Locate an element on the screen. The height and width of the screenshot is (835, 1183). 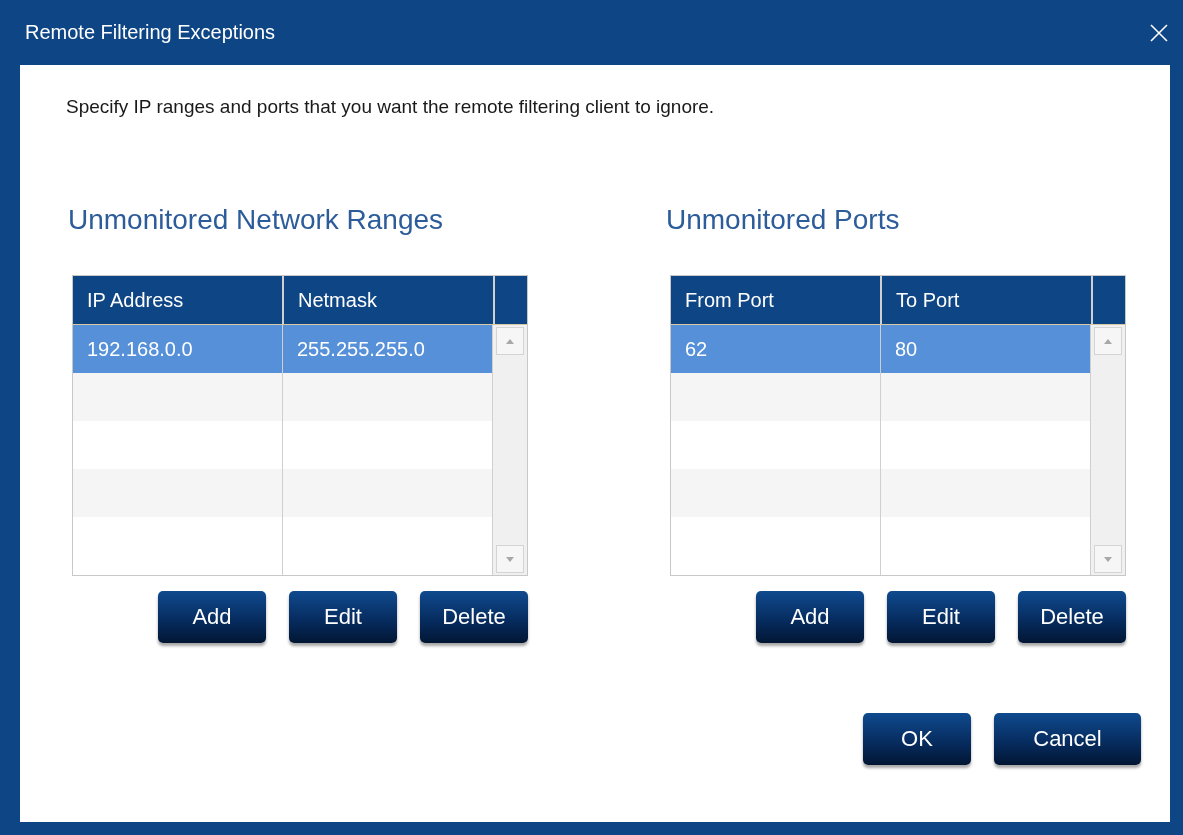
ok-button: OK is located at coordinates (917, 739).